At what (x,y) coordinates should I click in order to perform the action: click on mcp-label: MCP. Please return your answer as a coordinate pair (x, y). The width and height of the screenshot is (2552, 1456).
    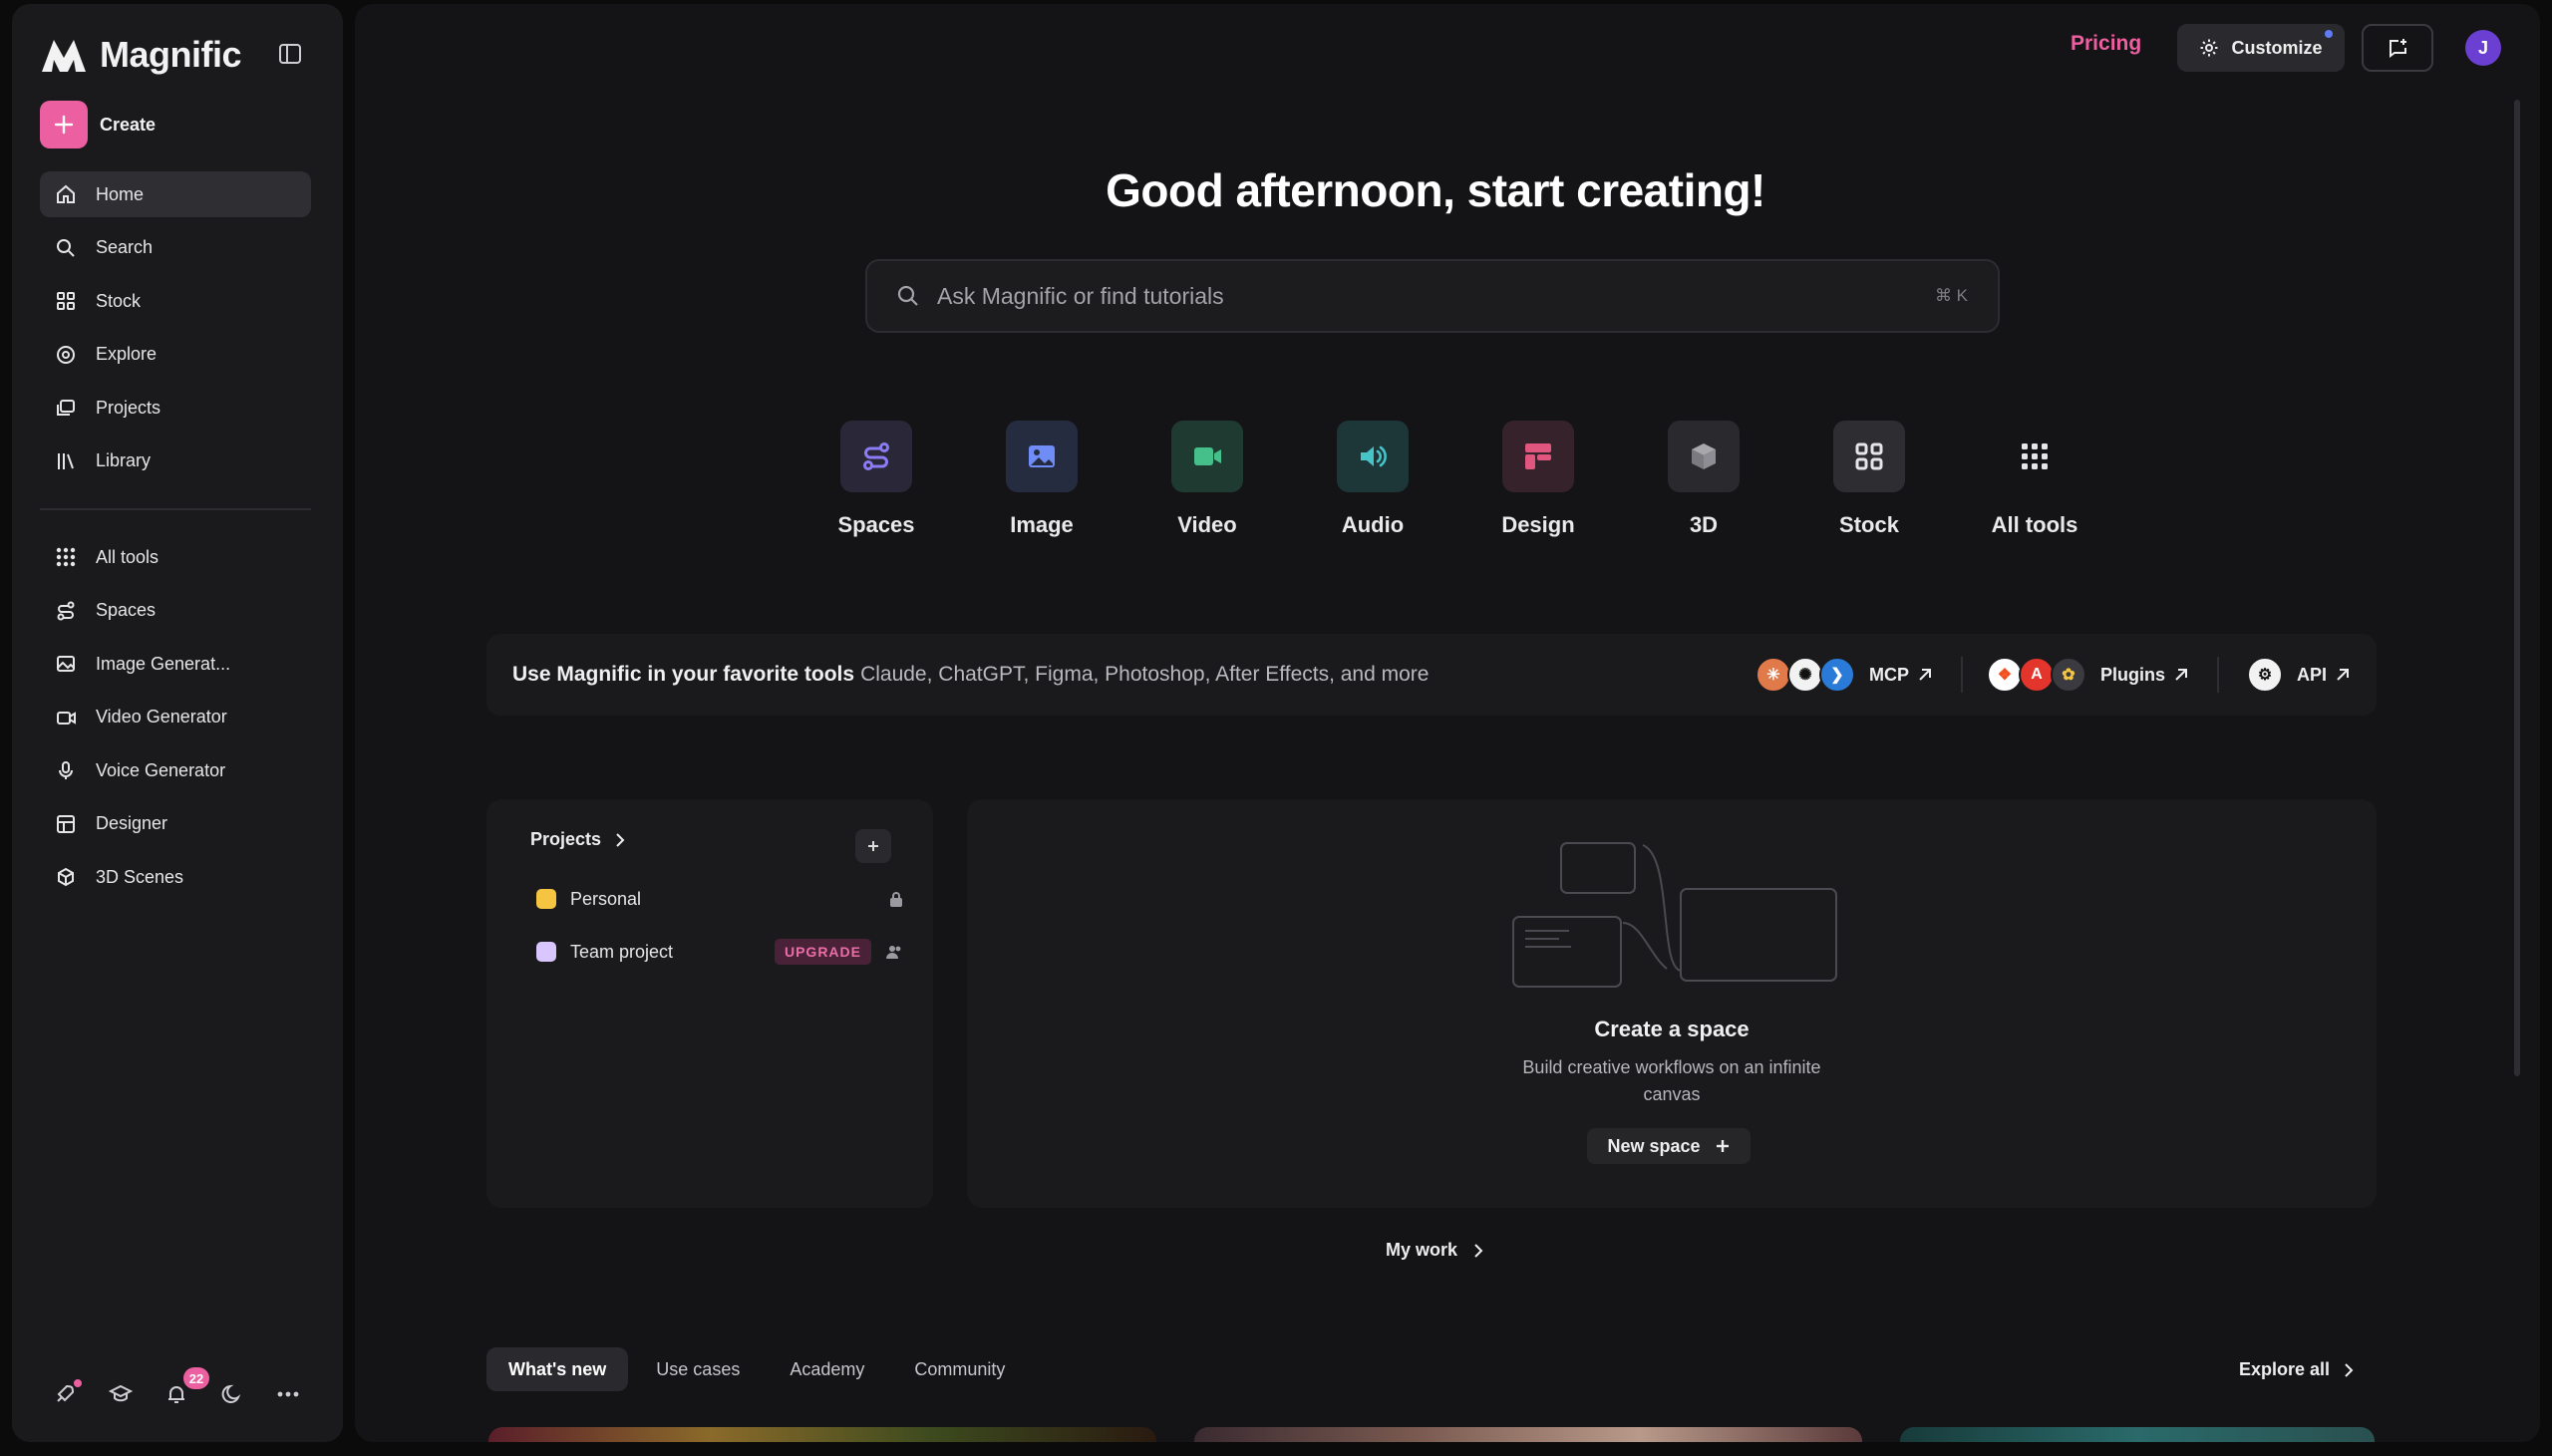
    Looking at the image, I should click on (1888, 674).